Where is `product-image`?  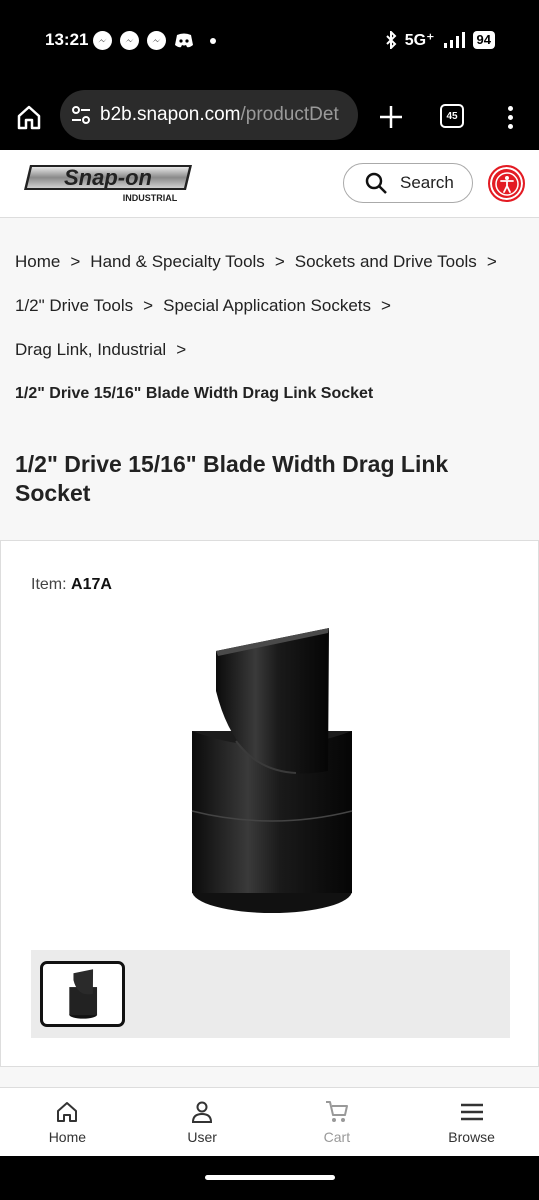
product-image is located at coordinates (271, 771).